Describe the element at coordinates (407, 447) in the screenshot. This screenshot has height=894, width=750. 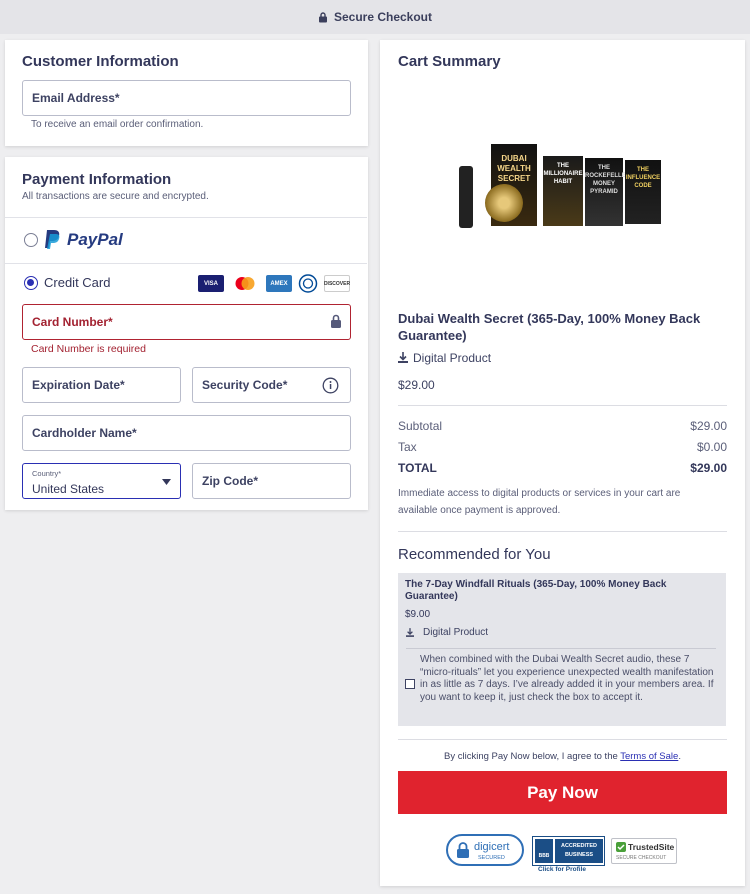
I see `tax-label: Tax` at that location.